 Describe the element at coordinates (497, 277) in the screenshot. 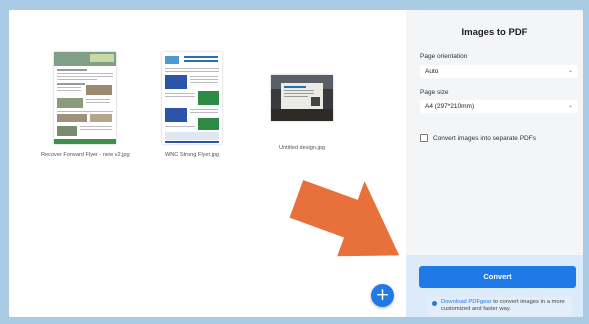

I see `convert-button: Convert` at that location.